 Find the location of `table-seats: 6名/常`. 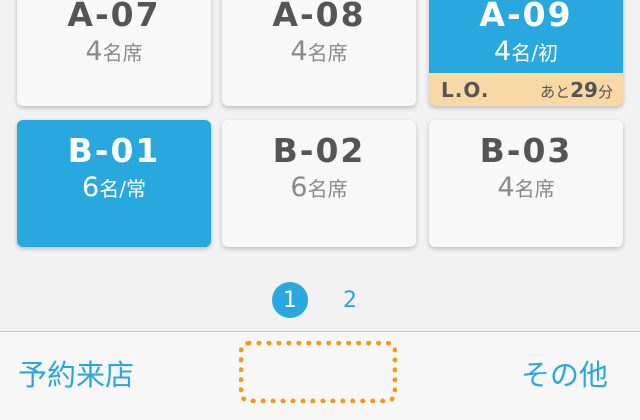

table-seats: 6名/常 is located at coordinates (114, 188).